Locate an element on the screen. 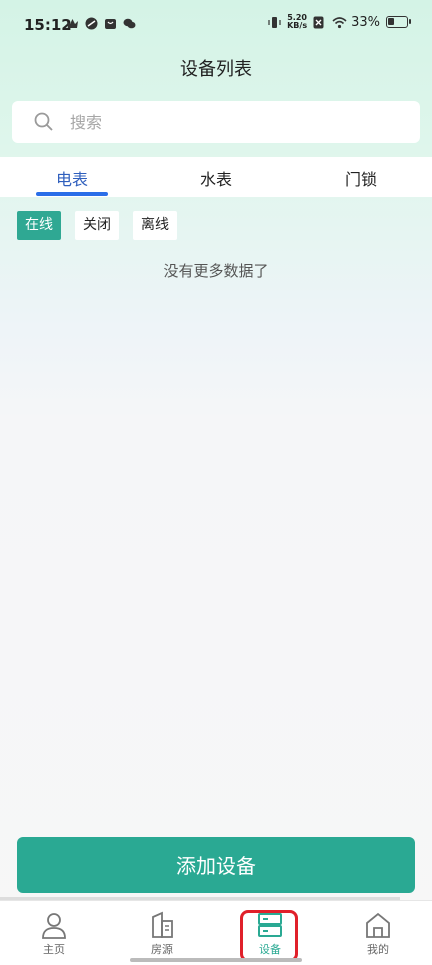 The image size is (432, 965). nav-mine: 我的 is located at coordinates (378, 934).